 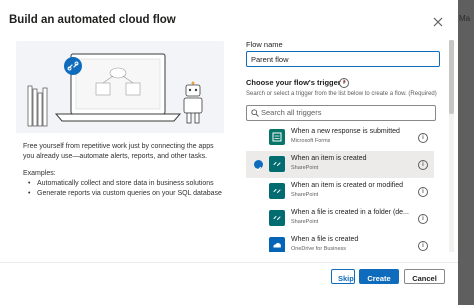 I want to click on trigger-name: When a file is created, so click(x=325, y=239).